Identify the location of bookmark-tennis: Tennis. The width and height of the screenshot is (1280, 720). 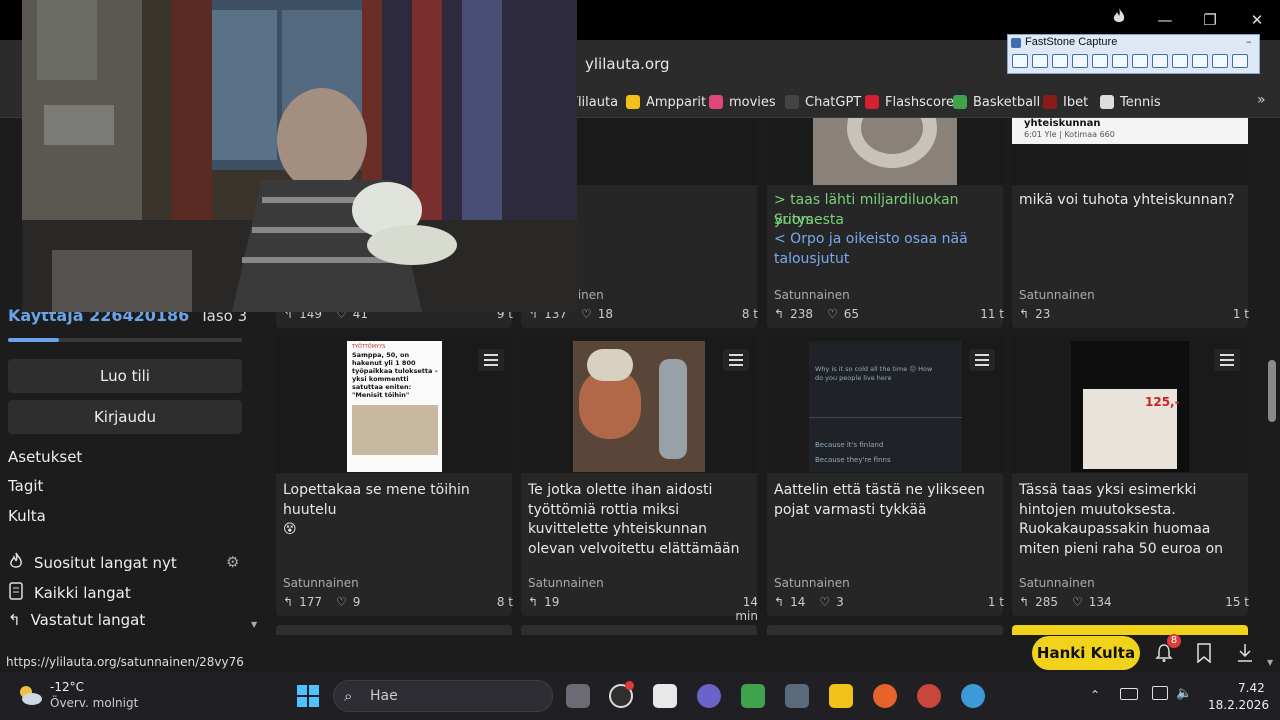
(1130, 102).